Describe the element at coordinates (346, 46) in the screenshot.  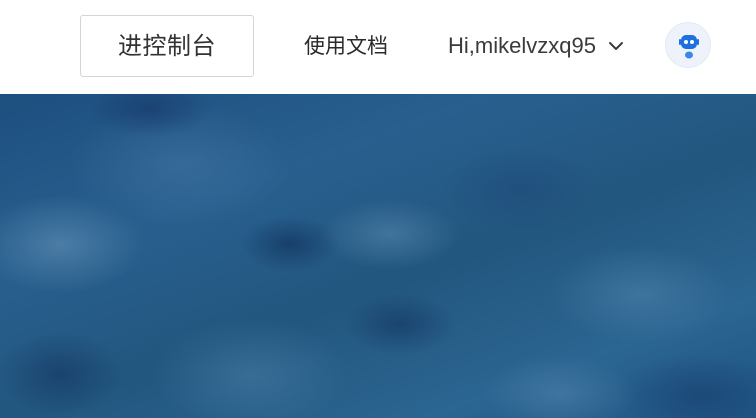
I see `docs-link: 使用文档` at that location.